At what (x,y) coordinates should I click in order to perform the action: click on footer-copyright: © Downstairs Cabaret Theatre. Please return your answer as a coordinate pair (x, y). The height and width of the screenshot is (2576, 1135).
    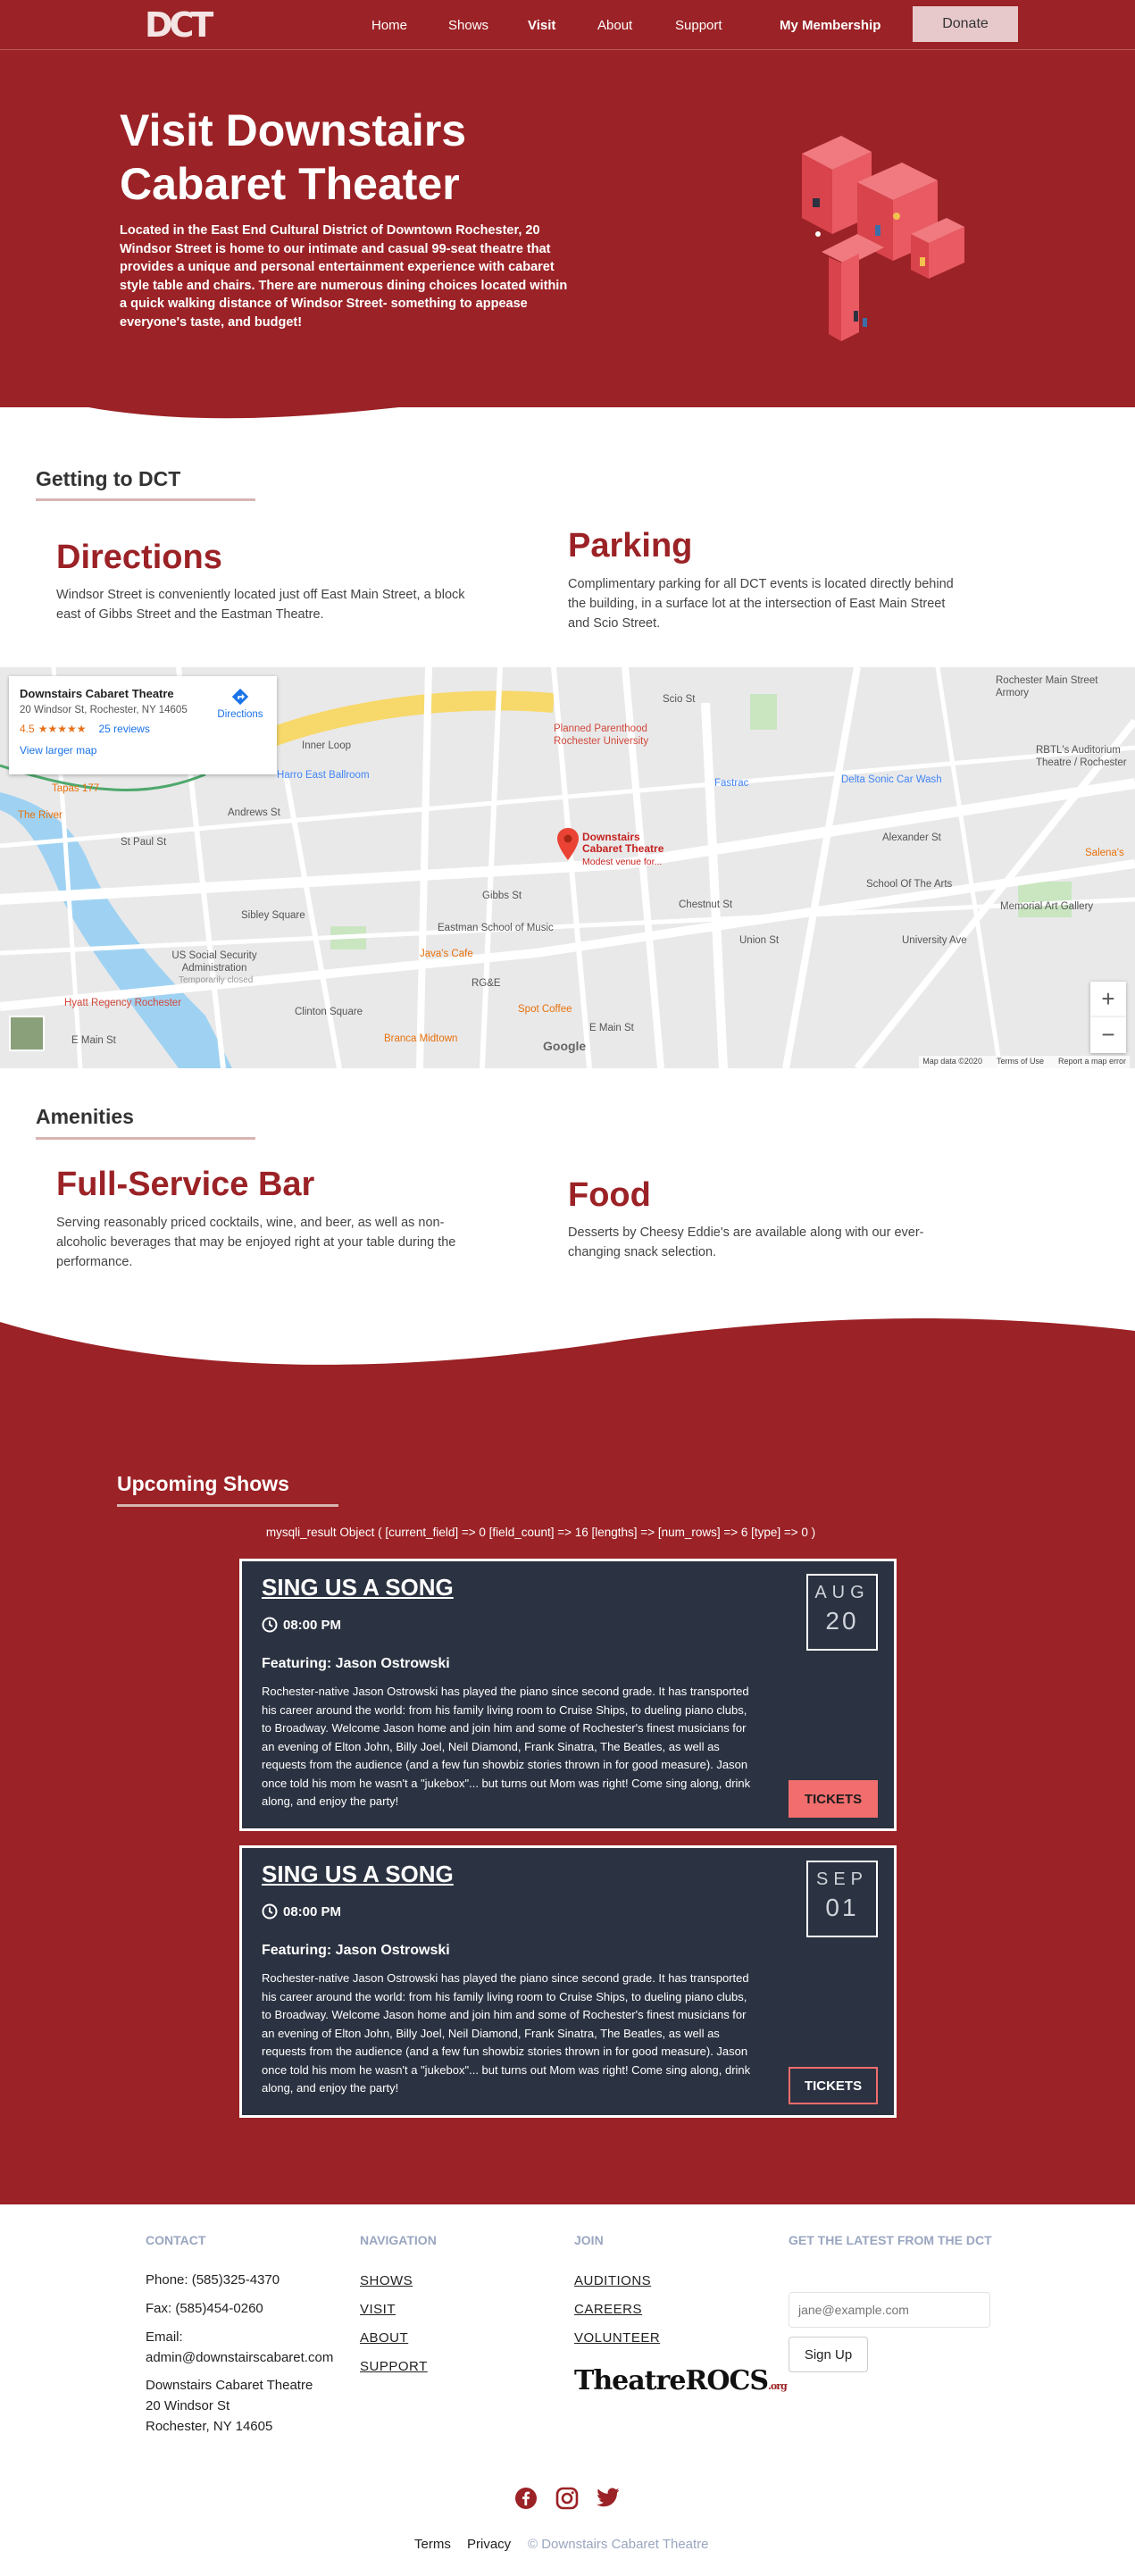
    Looking at the image, I should click on (618, 2544).